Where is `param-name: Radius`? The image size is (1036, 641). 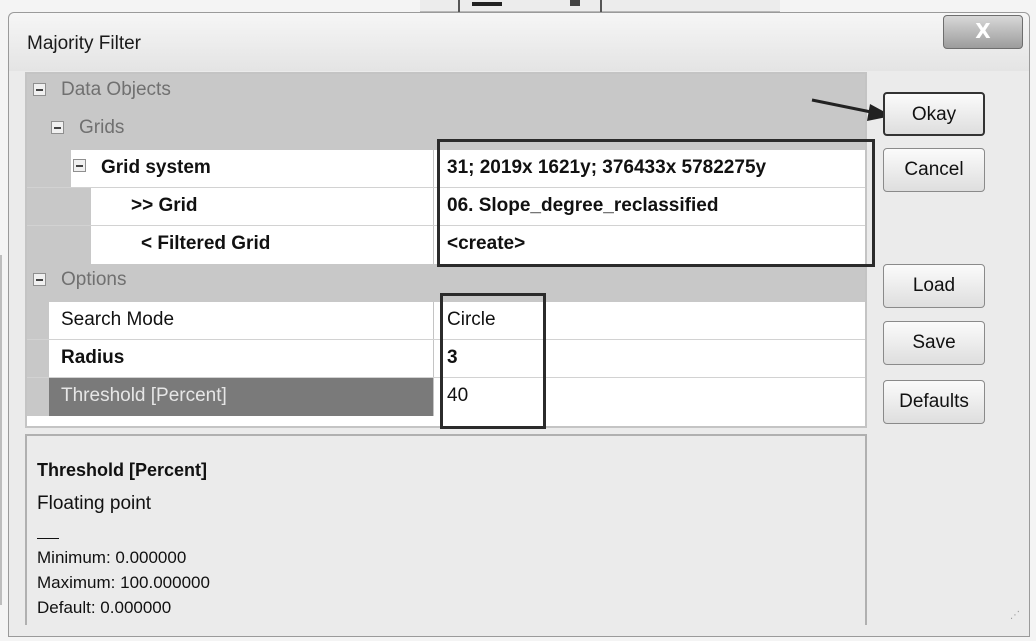 param-name: Radius is located at coordinates (93, 357).